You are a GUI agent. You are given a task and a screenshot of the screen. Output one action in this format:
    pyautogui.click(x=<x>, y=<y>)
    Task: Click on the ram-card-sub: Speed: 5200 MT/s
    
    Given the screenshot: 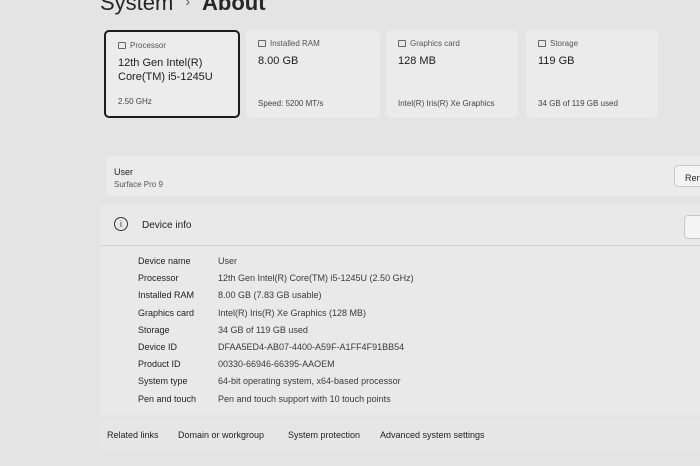 What is the action you would take?
    pyautogui.click(x=291, y=103)
    